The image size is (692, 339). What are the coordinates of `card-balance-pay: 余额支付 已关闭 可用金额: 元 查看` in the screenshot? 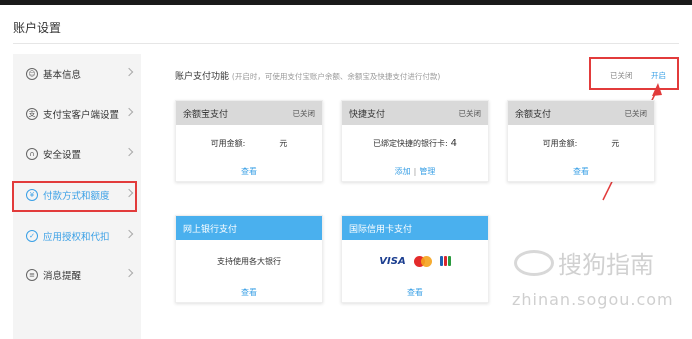 It's located at (581, 141).